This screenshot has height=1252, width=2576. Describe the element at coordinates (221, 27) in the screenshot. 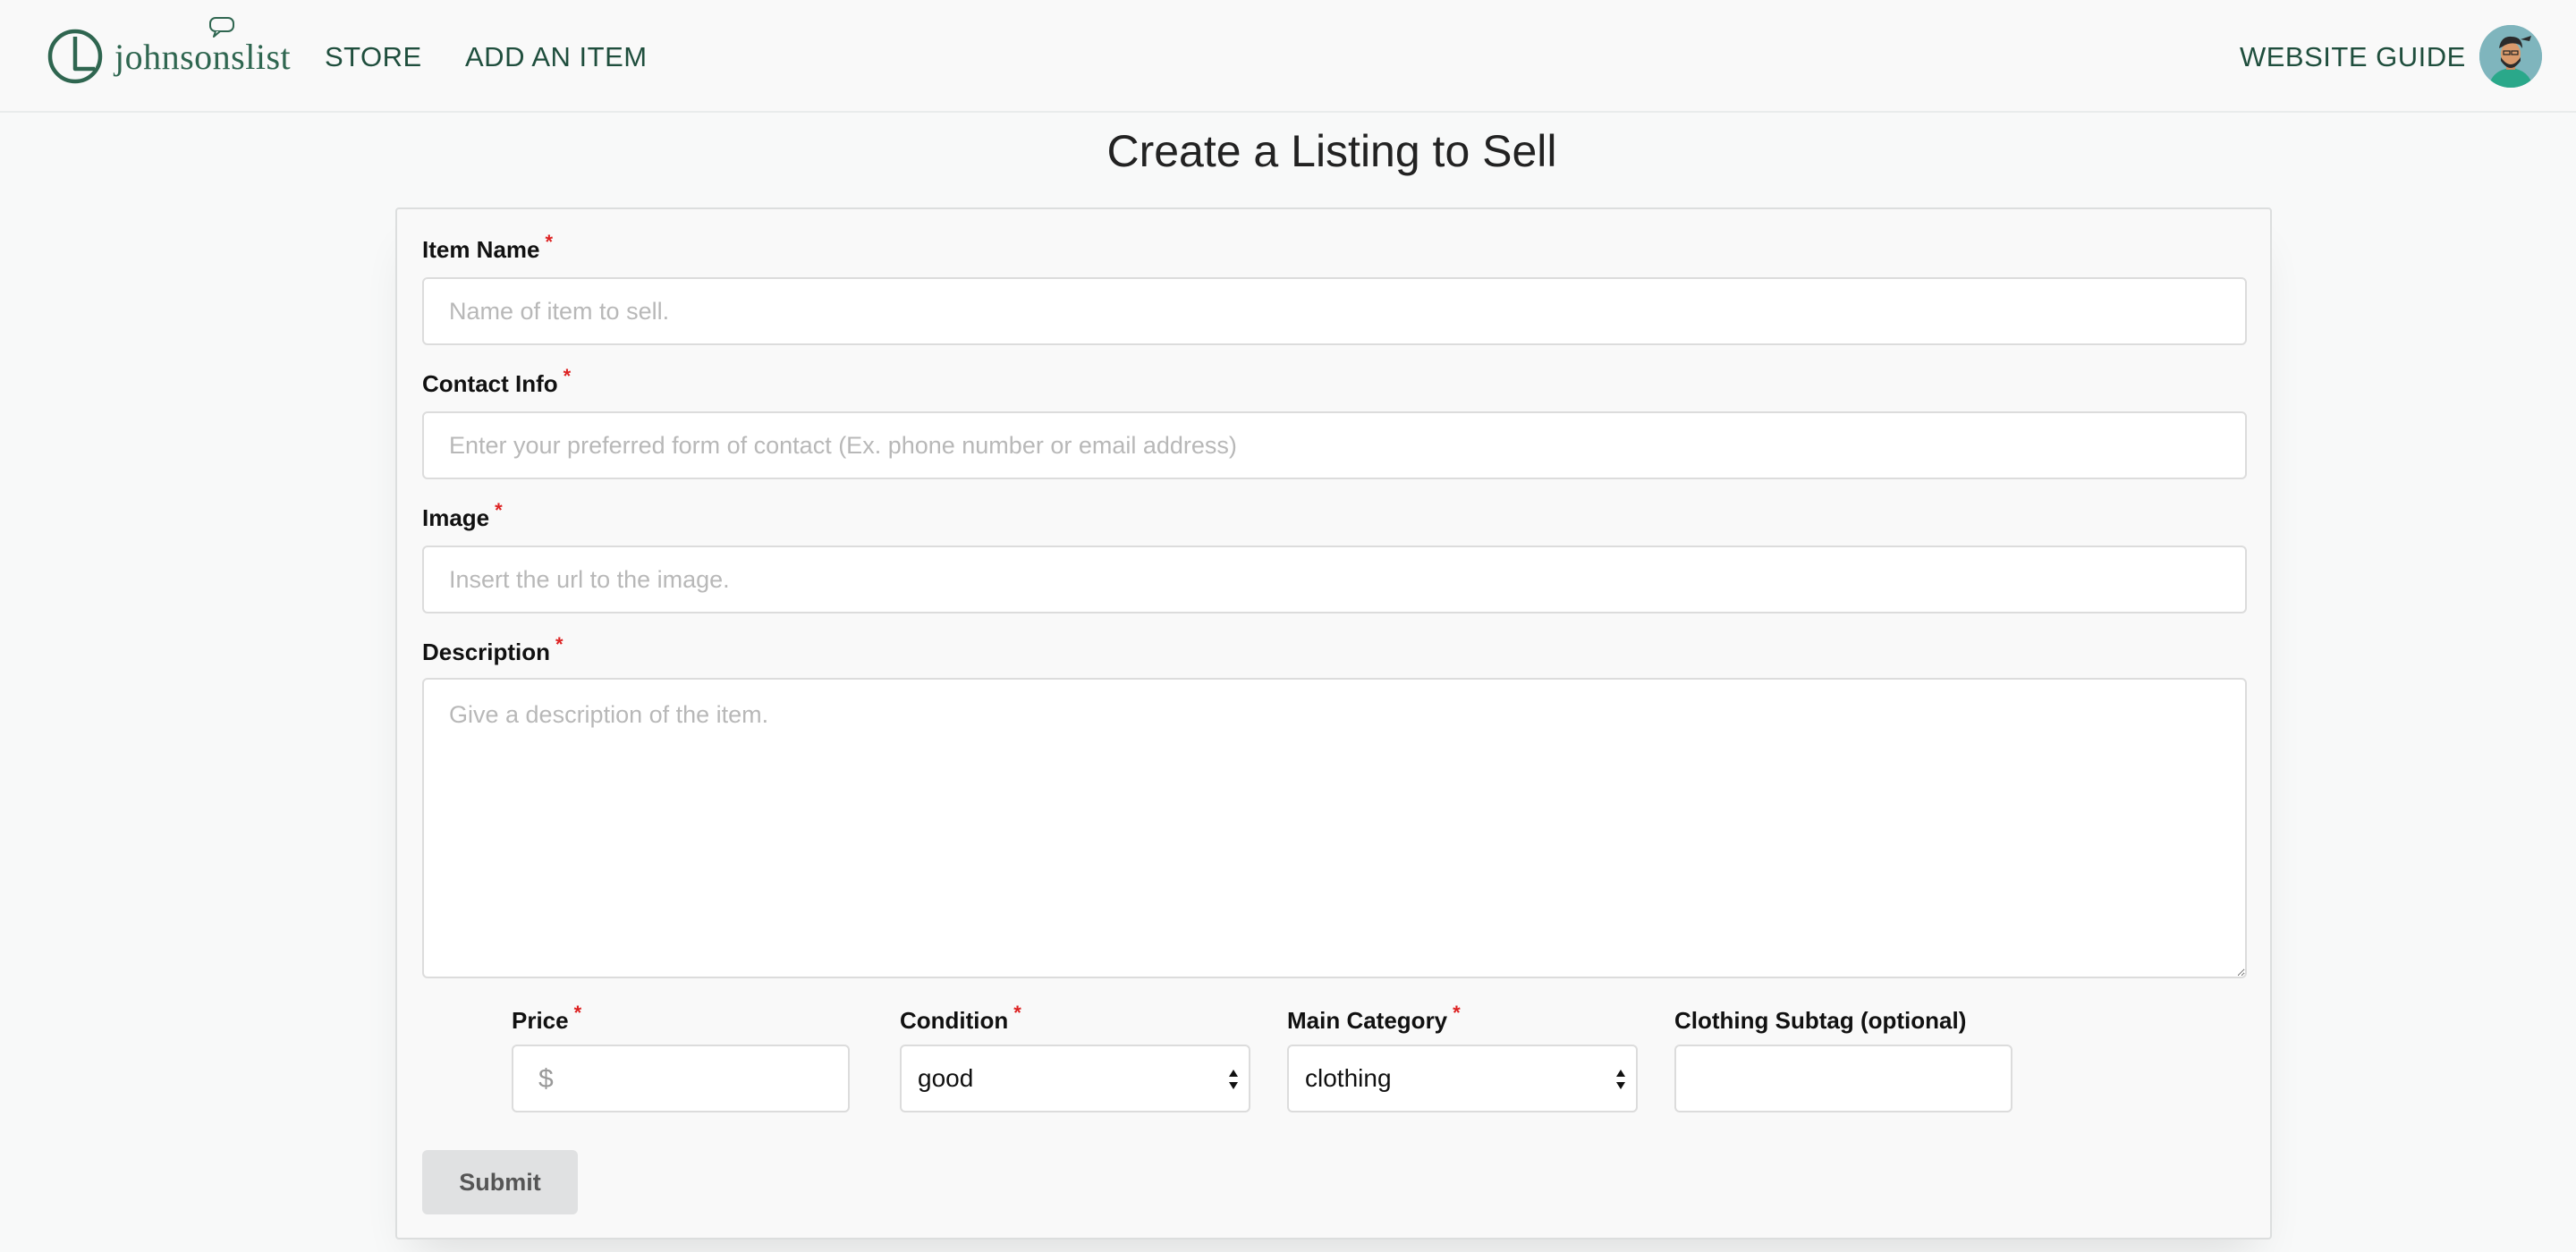

I see `speech-bubble-icon` at that location.